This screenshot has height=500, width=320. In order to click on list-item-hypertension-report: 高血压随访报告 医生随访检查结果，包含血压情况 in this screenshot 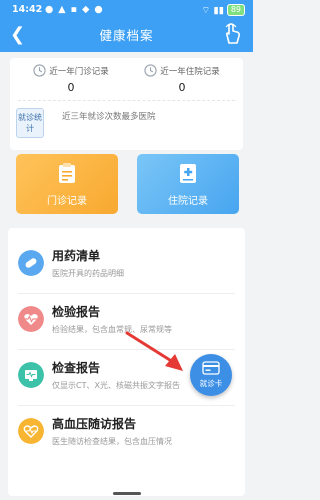, I will do `click(126, 434)`.